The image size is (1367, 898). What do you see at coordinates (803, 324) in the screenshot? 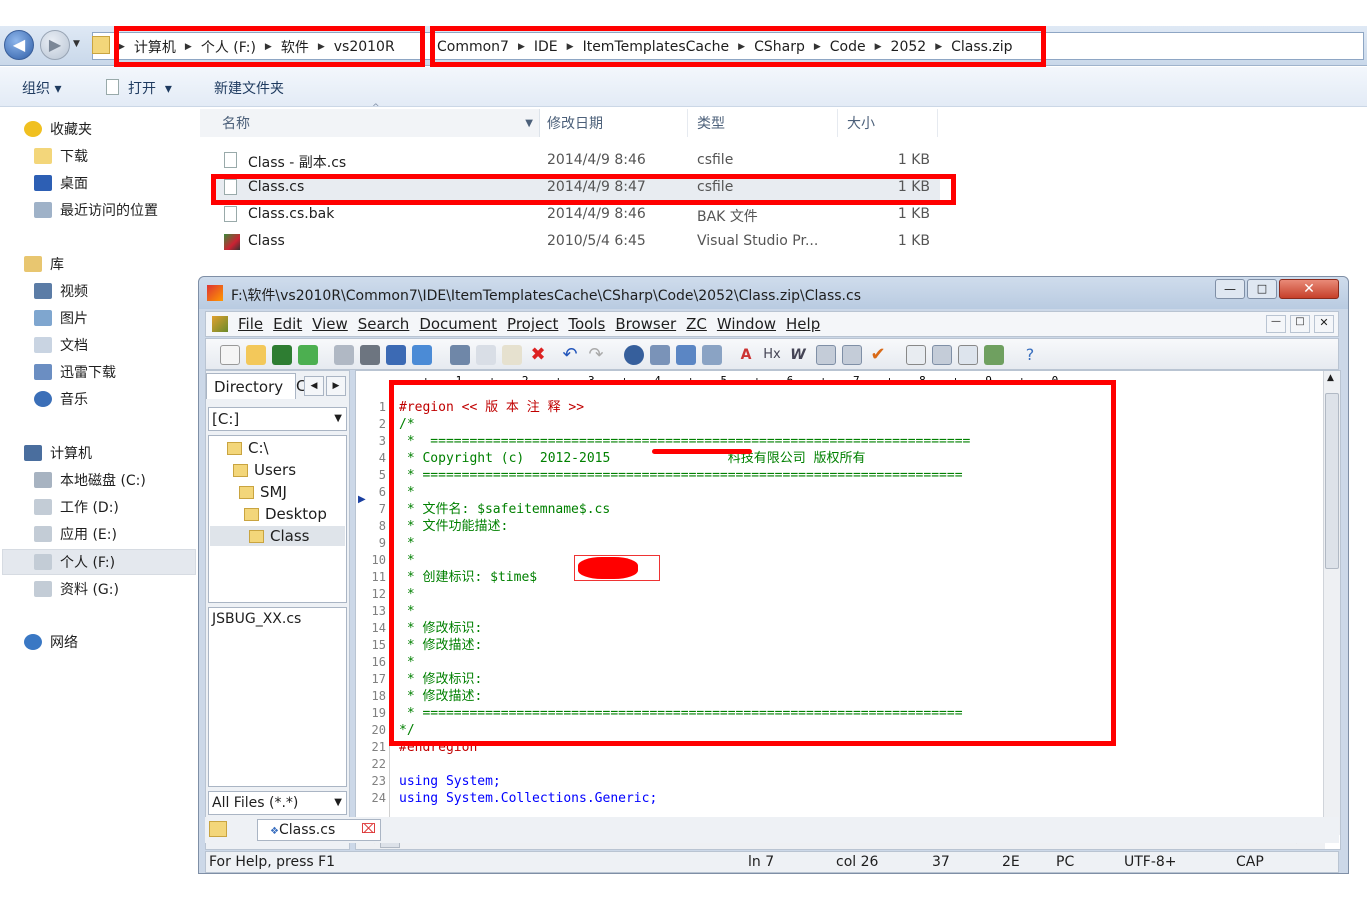
I see `menu-help: Help` at bounding box center [803, 324].